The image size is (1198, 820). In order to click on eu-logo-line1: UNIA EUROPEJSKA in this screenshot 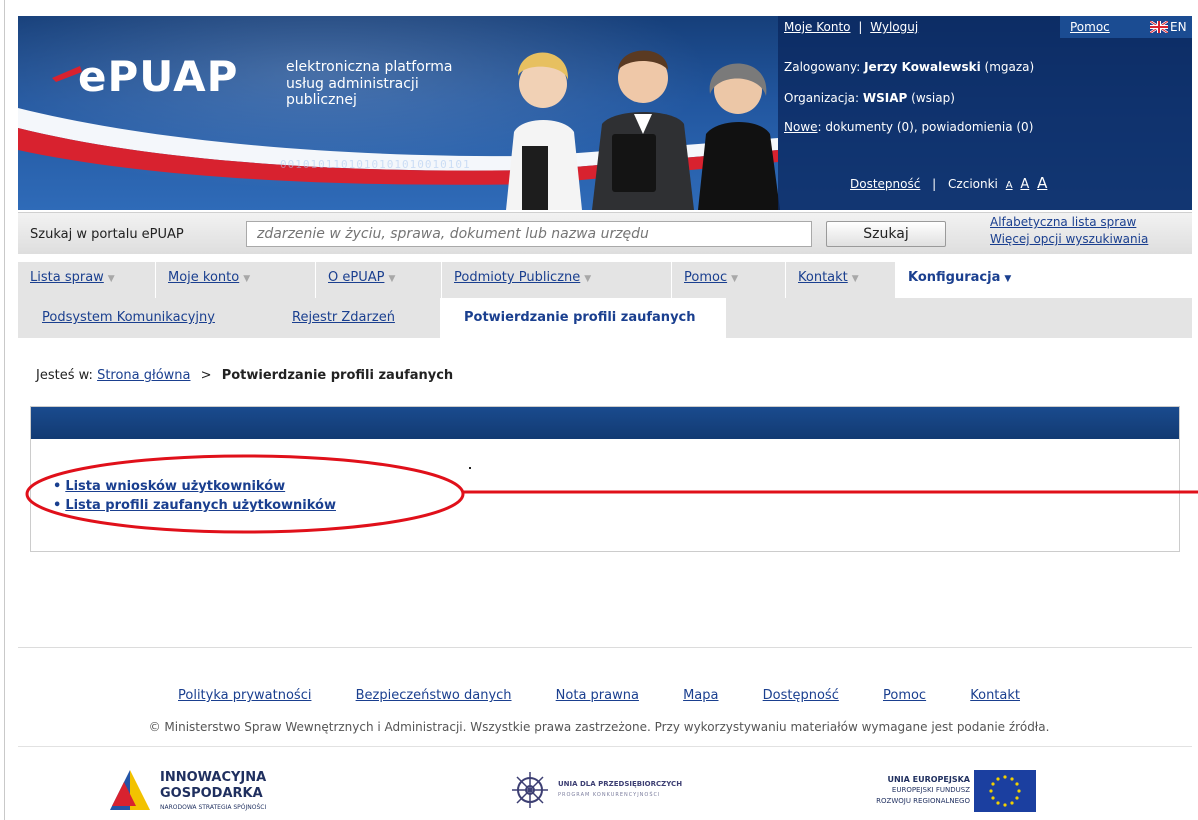, I will do `click(928, 779)`.